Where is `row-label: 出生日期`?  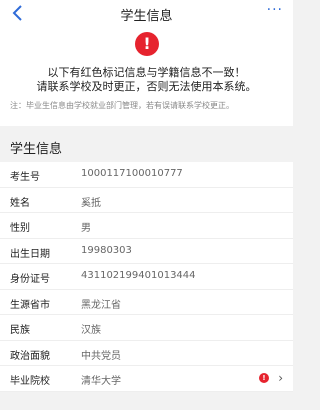
row-label: 出生日期 is located at coordinates (30, 254).